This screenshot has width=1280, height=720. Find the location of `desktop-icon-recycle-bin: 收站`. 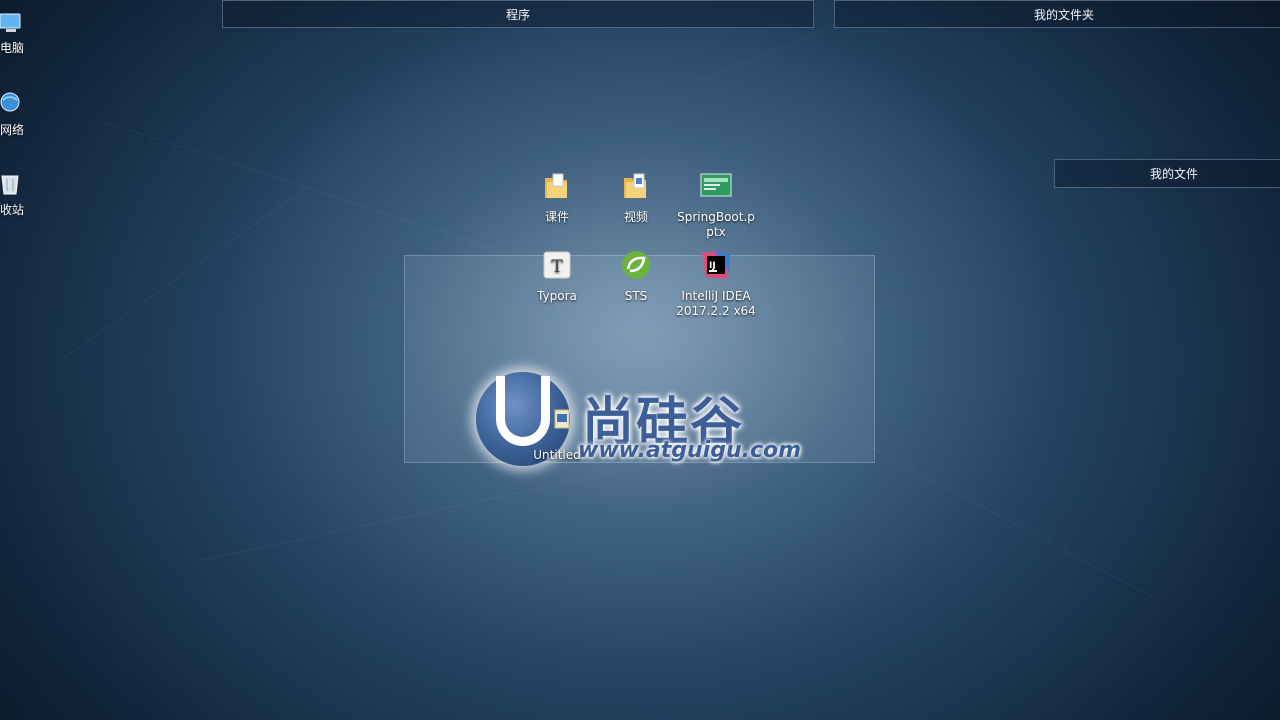

desktop-icon-recycle-bin: 收站 is located at coordinates (20, 193).